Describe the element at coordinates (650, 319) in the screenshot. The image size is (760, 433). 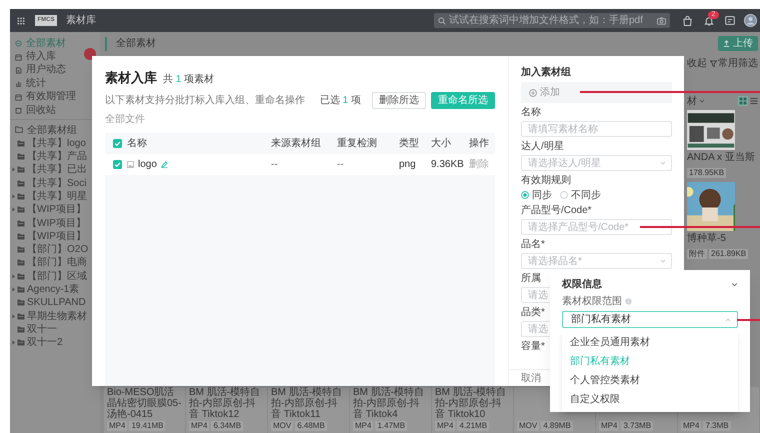
I see `select-field: 部门私有素材` at that location.